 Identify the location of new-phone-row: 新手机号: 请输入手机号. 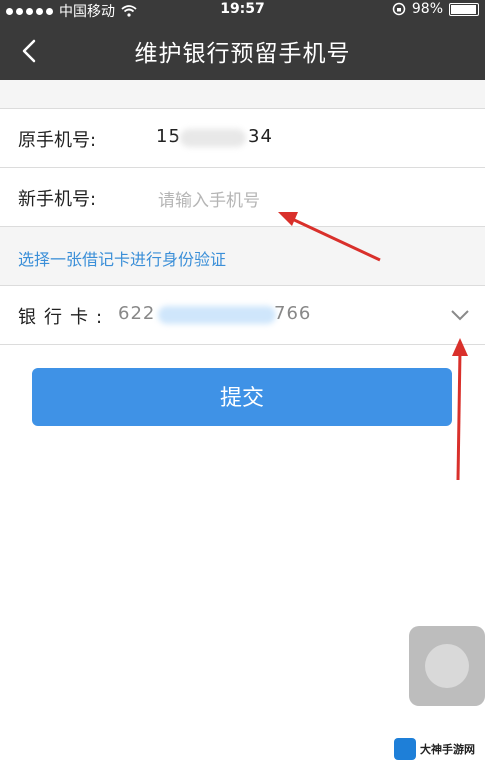
(242, 196).